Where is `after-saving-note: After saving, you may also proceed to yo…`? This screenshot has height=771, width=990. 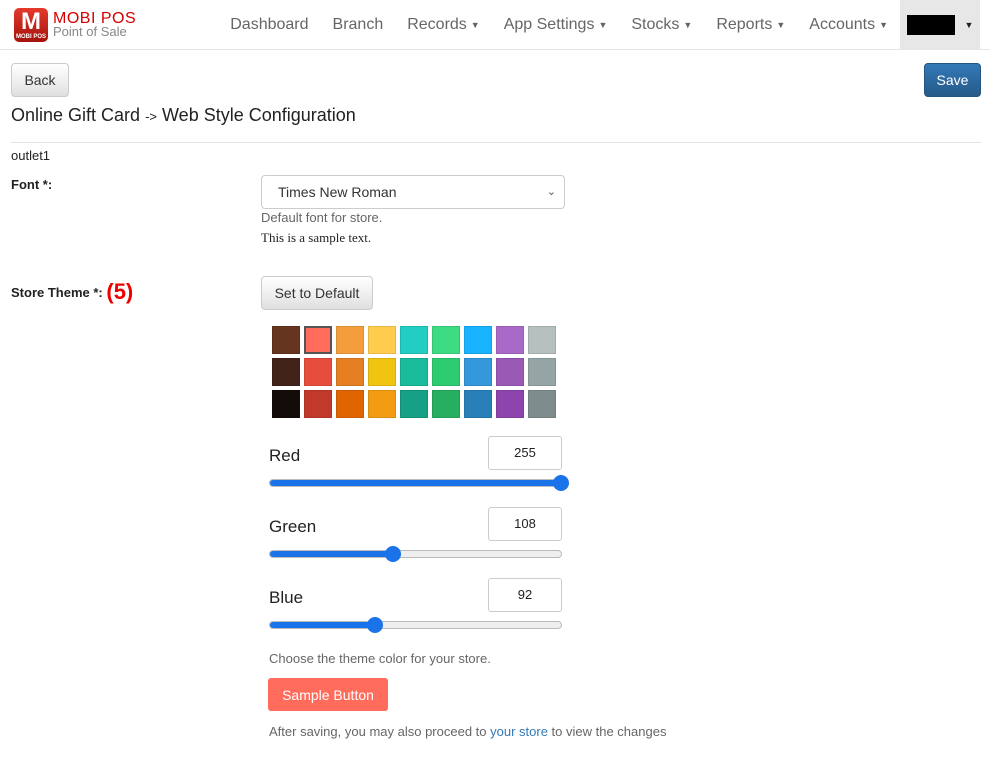 after-saving-note: After saving, you may also proceed to yo… is located at coordinates (467, 731).